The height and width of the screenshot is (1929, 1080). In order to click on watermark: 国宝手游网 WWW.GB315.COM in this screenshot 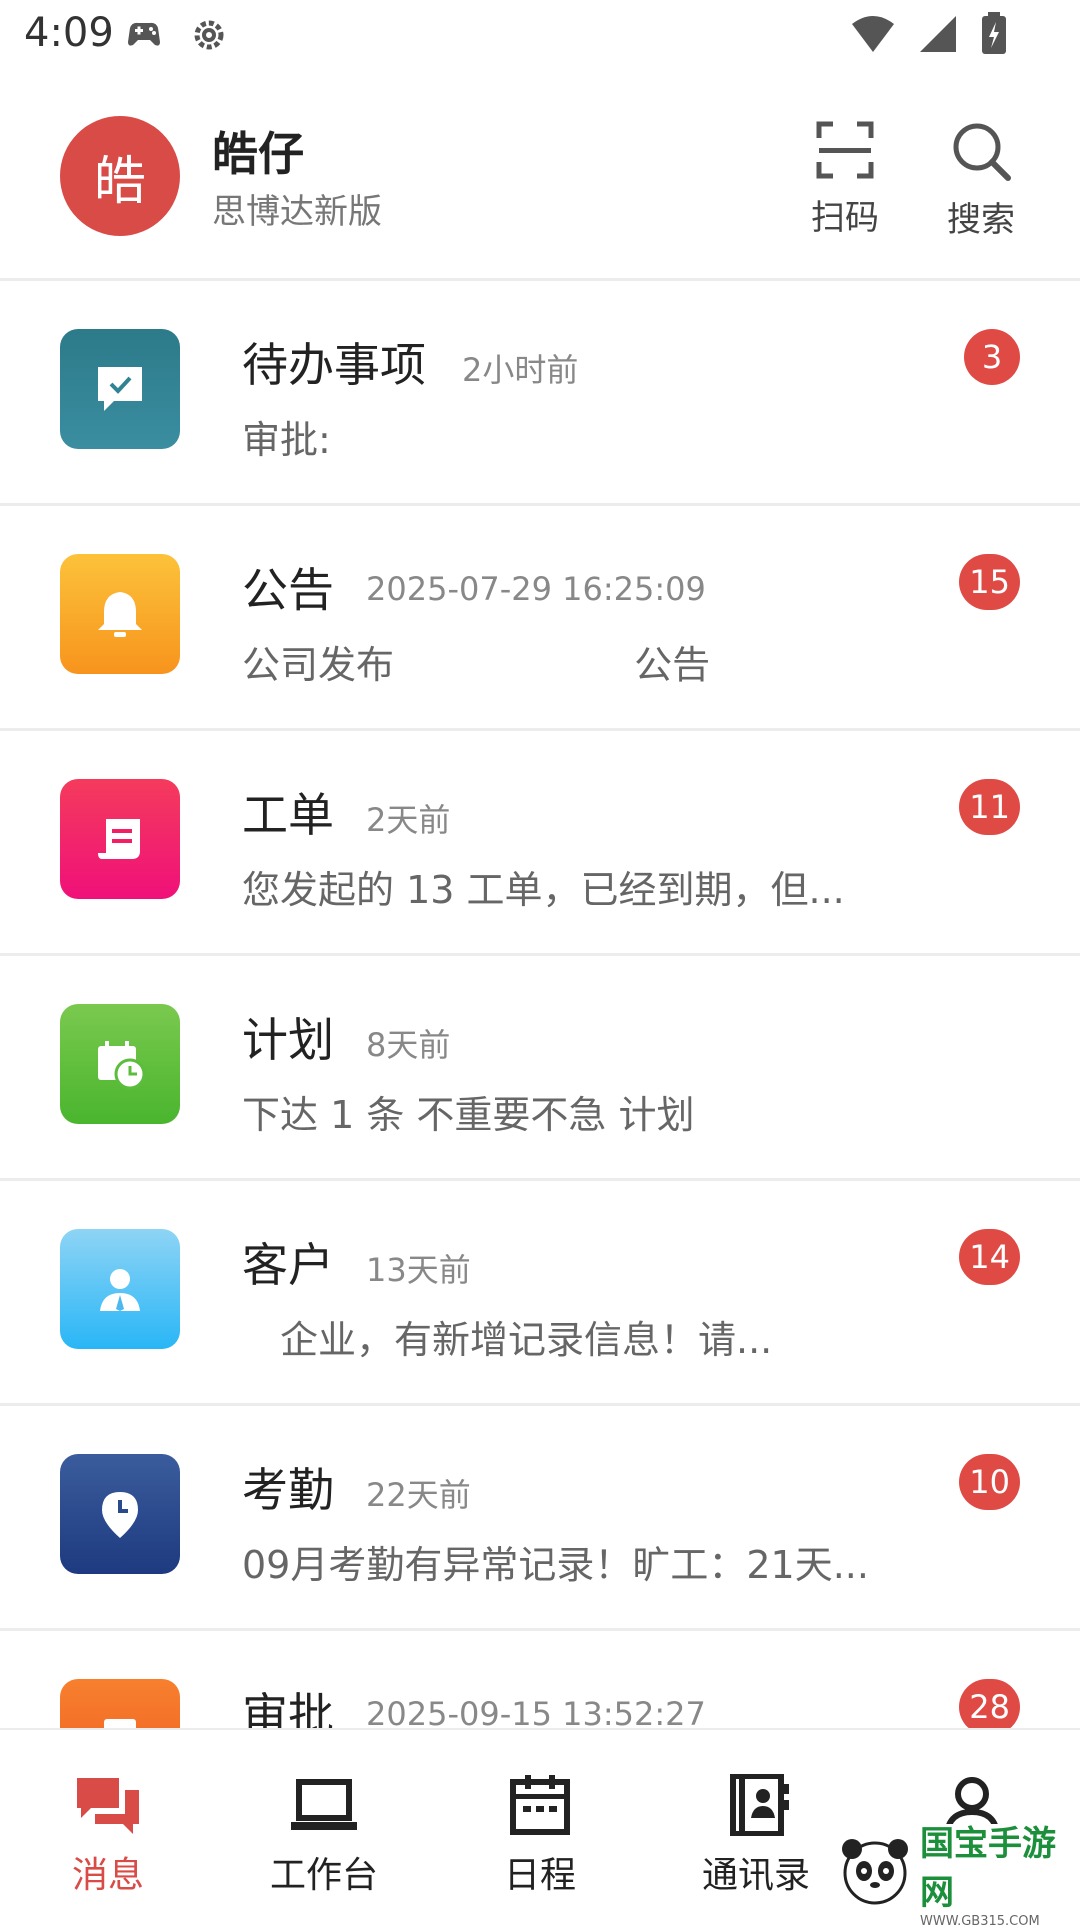, I will do `click(955, 1876)`.